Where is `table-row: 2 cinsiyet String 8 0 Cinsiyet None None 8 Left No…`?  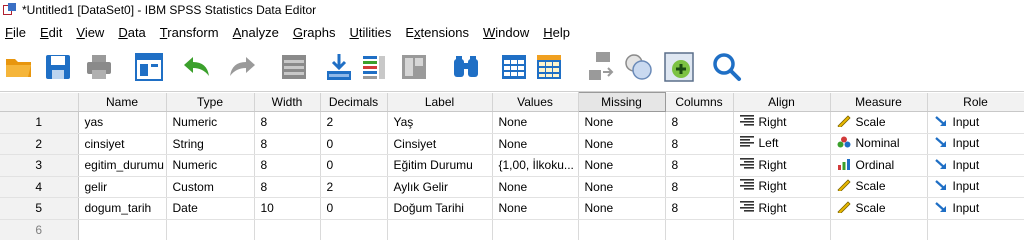 table-row: 2 cinsiyet String 8 0 Cinsiyet None None 8 Left No… is located at coordinates (512, 144).